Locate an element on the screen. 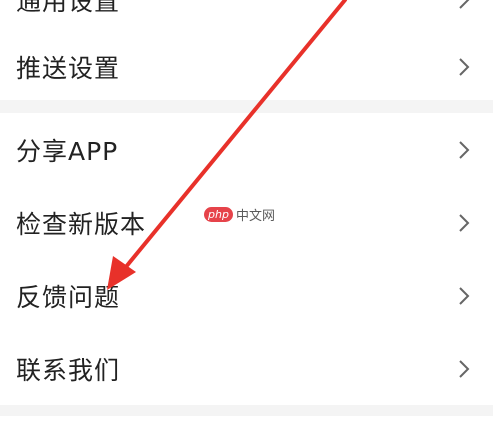 The width and height of the screenshot is (493, 427). watermark-text: 中文网 is located at coordinates (255, 216).